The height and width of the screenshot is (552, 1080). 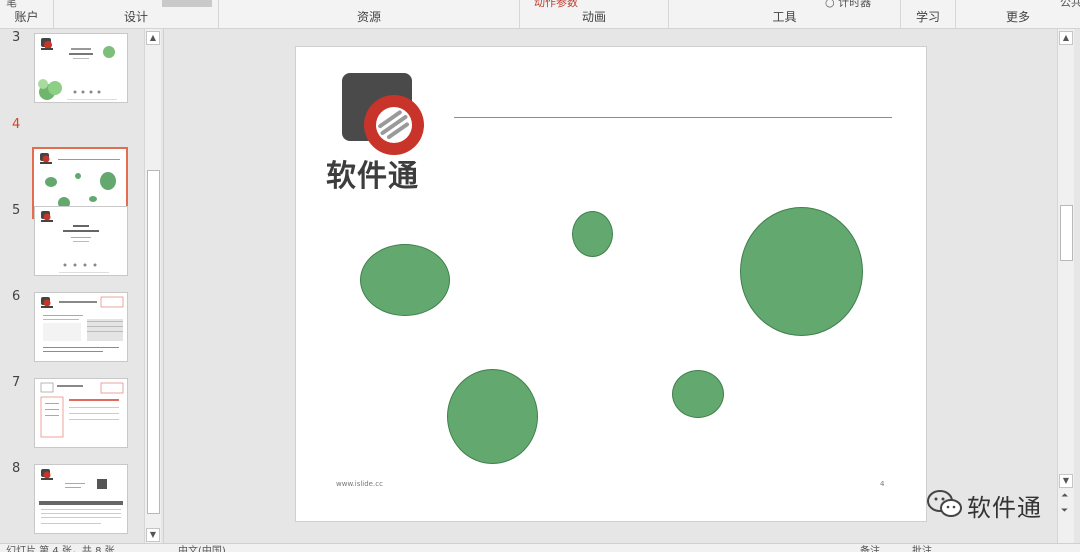 I want to click on group-learn: 学习, so click(x=928, y=14).